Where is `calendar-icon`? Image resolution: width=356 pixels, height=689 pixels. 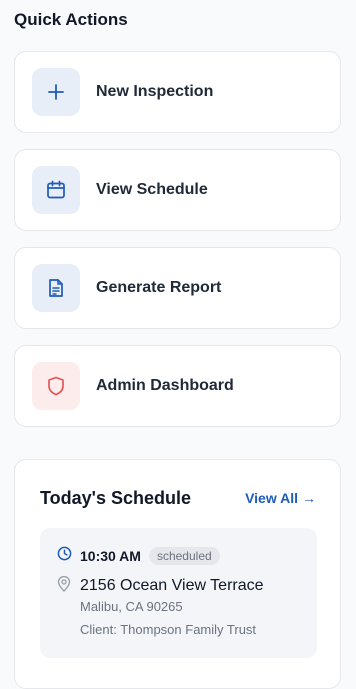 calendar-icon is located at coordinates (56, 190).